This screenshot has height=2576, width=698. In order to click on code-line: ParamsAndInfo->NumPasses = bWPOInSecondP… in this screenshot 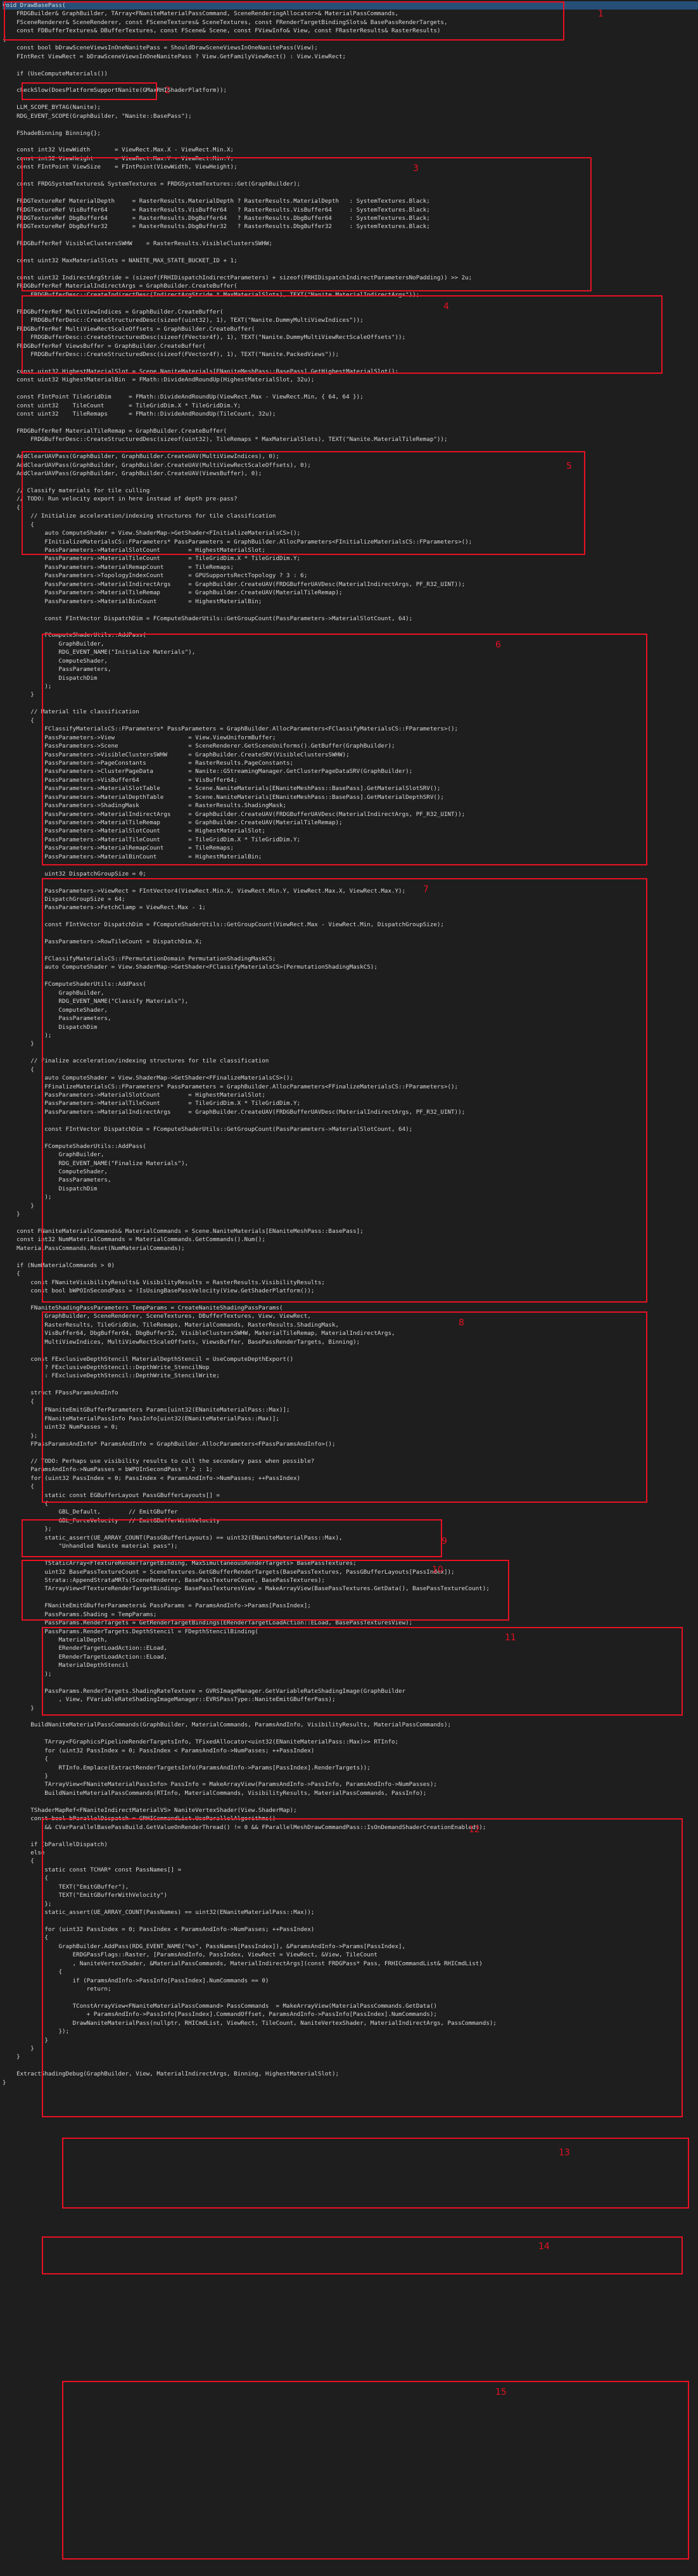, I will do `click(350, 1470)`.